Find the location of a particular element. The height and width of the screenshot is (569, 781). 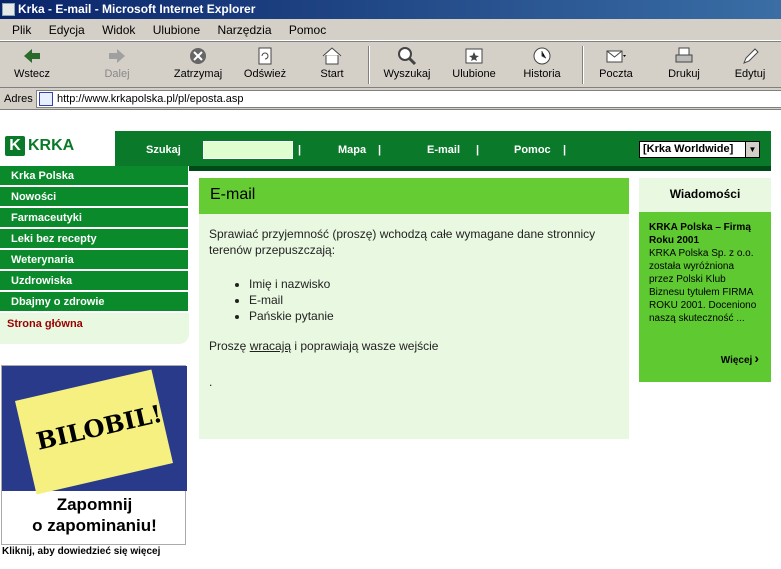

sidebar-home-link: Strona główna is located at coordinates (94, 328).